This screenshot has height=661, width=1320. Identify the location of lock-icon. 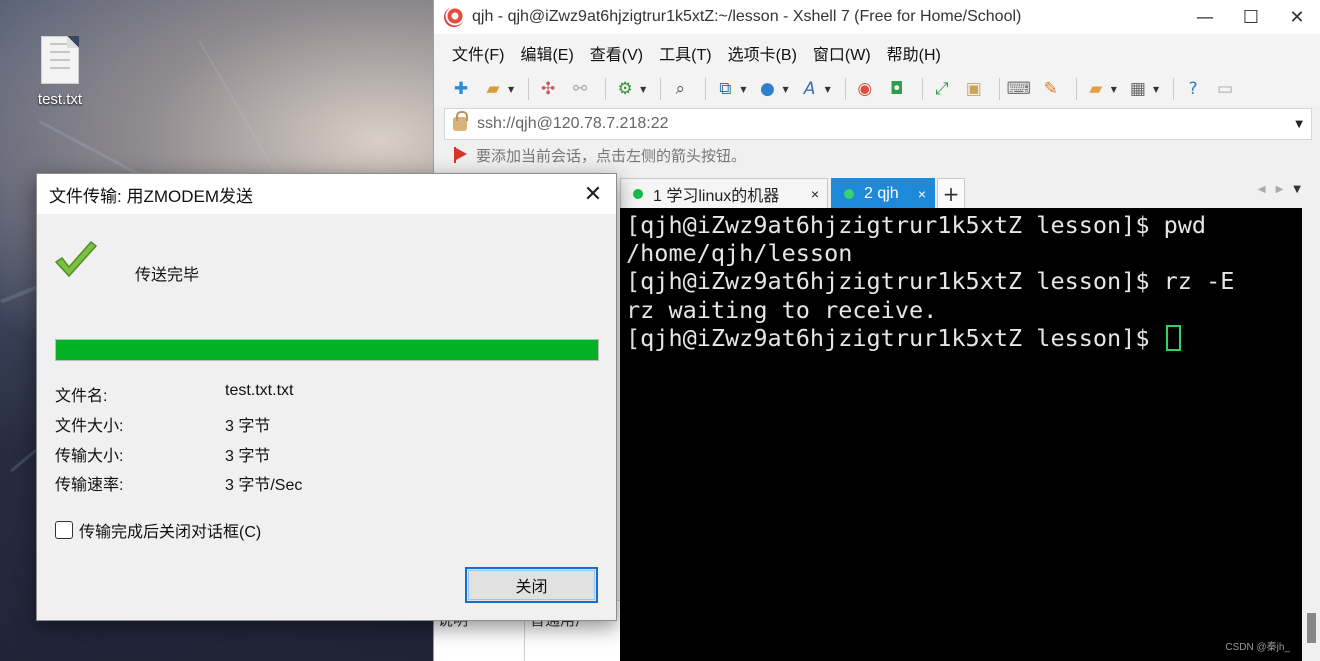
(460, 121).